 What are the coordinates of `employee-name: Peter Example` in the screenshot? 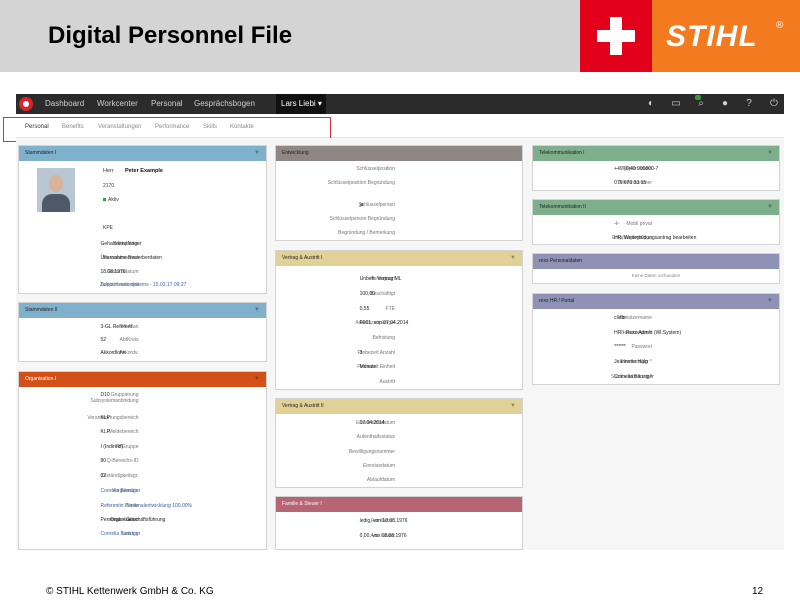 It's located at (144, 171).